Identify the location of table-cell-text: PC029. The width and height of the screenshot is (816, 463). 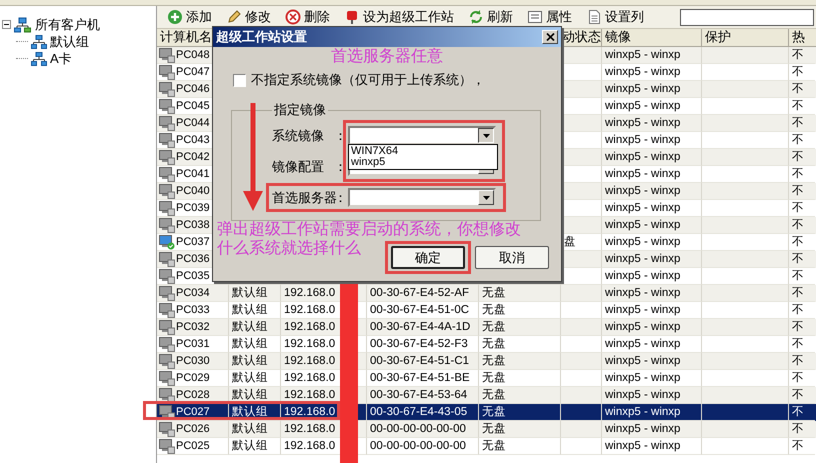
(193, 378).